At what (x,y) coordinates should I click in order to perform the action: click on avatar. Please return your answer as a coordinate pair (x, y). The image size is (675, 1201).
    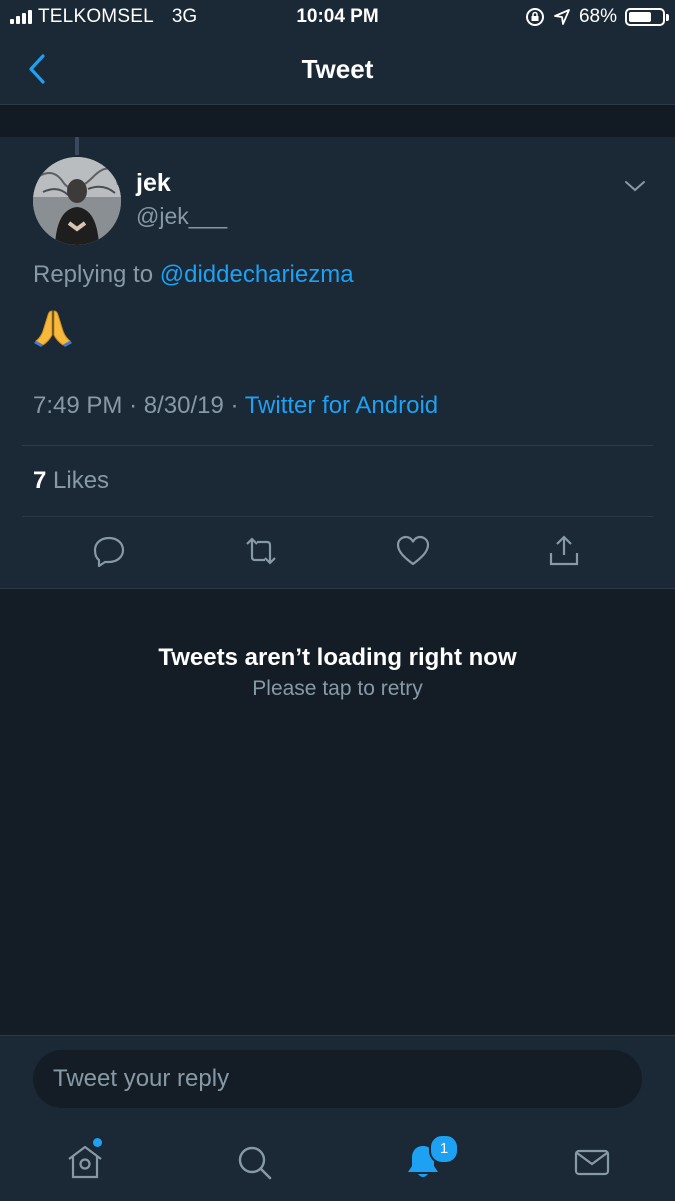
    Looking at the image, I should click on (77, 201).